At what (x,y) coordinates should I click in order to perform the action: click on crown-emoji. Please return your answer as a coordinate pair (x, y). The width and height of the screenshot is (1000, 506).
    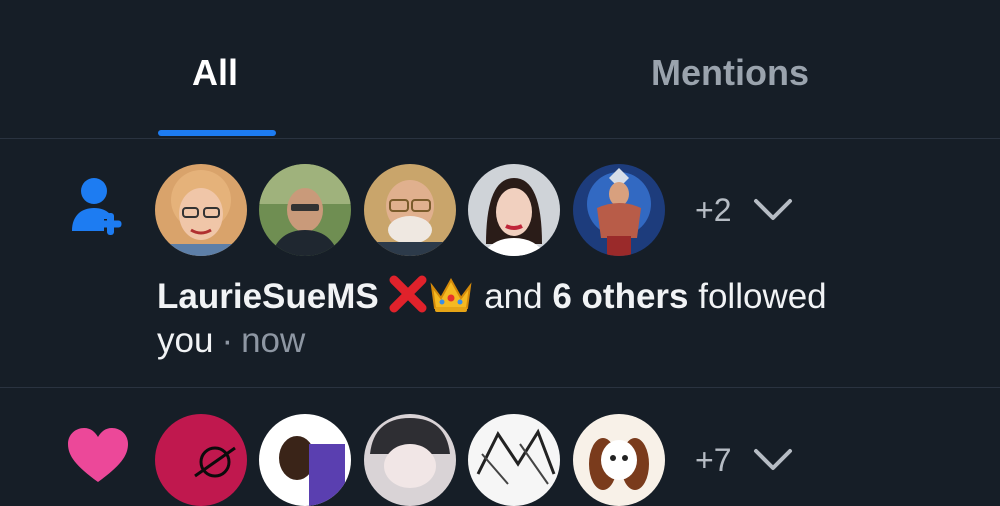
    Looking at the image, I should click on (451, 294).